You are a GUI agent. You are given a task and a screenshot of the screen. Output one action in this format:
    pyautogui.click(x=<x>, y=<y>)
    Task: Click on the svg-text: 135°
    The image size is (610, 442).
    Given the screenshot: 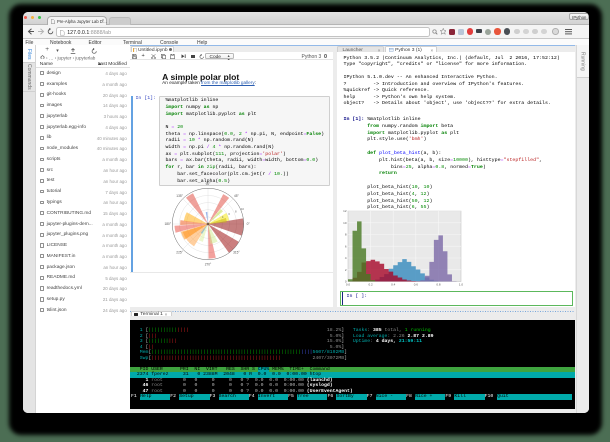 What is the action you would take?
    pyautogui.click(x=180, y=196)
    